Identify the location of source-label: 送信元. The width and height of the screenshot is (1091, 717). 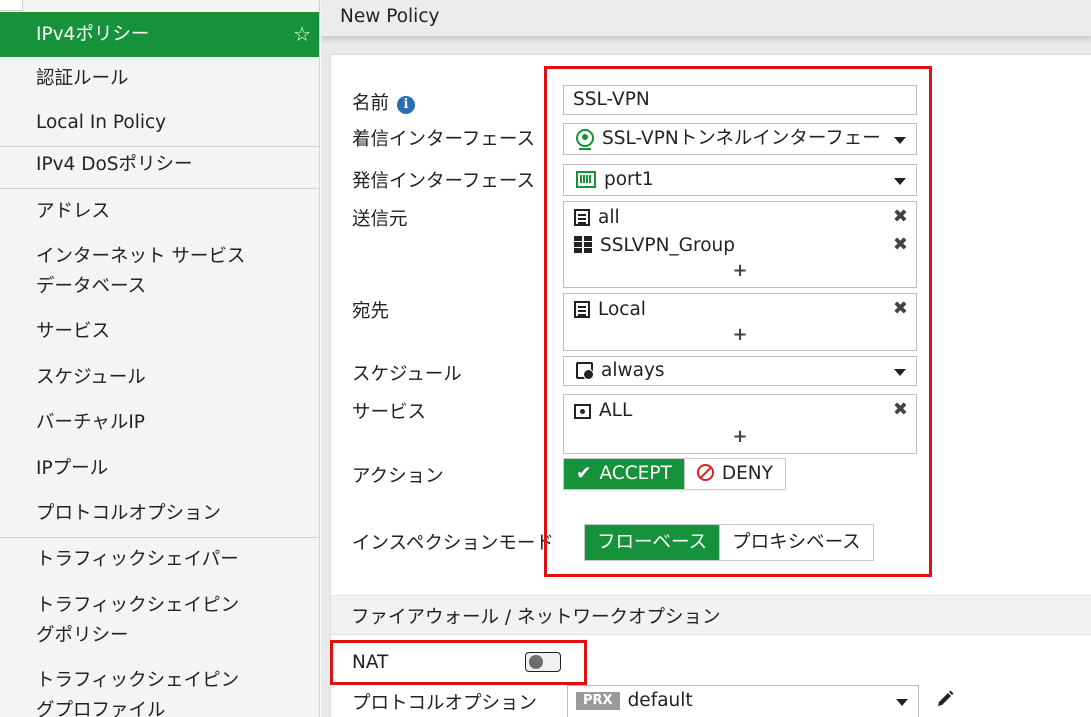
(380, 219).